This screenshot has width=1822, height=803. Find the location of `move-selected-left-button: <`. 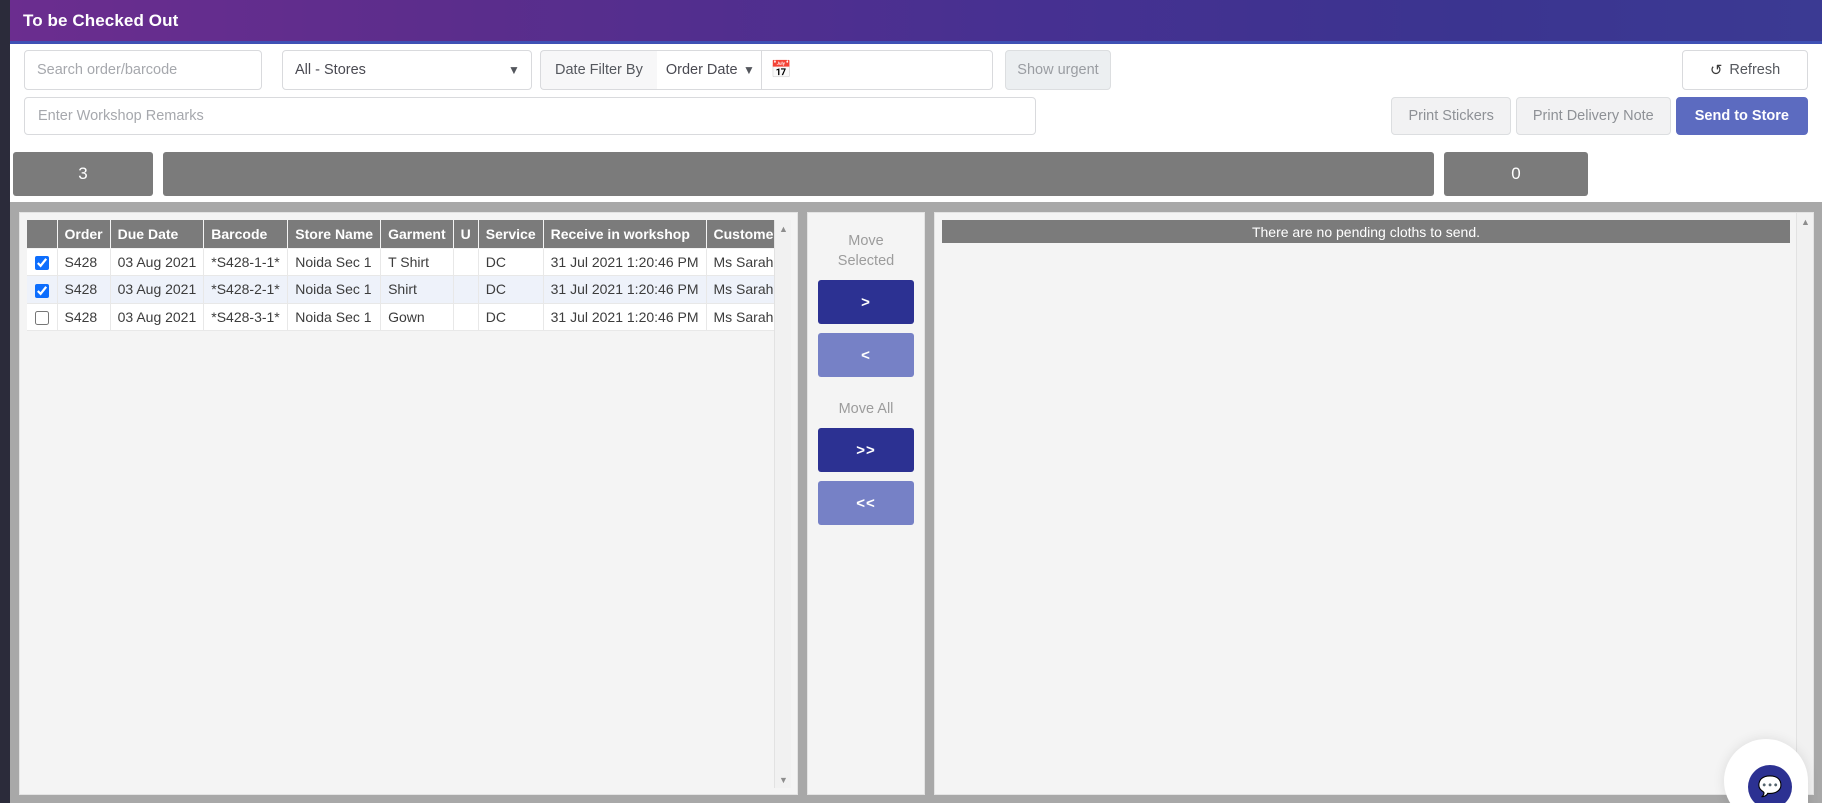

move-selected-left-button: < is located at coordinates (866, 355).